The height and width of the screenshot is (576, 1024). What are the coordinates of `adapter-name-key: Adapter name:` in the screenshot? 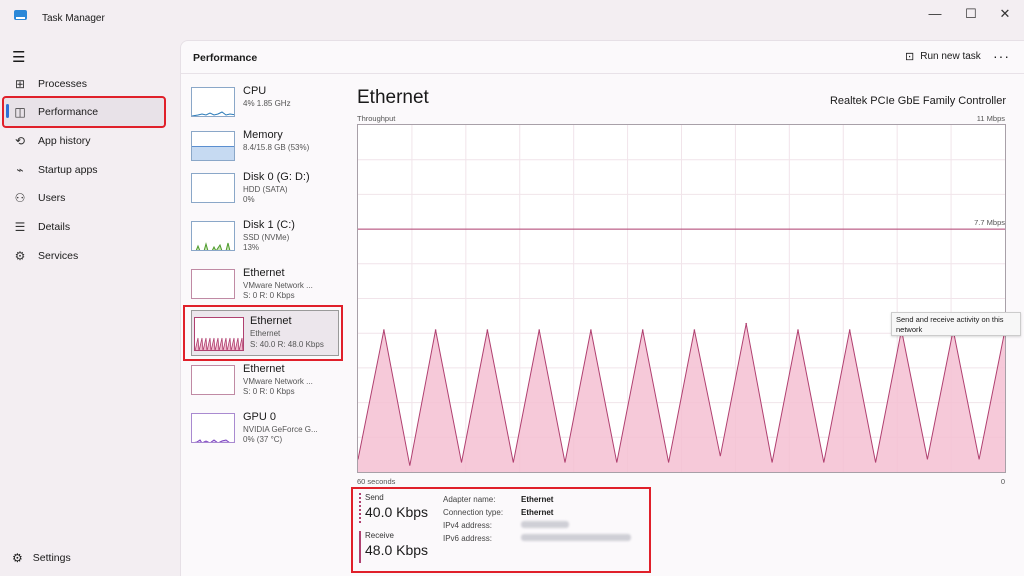 It's located at (469, 499).